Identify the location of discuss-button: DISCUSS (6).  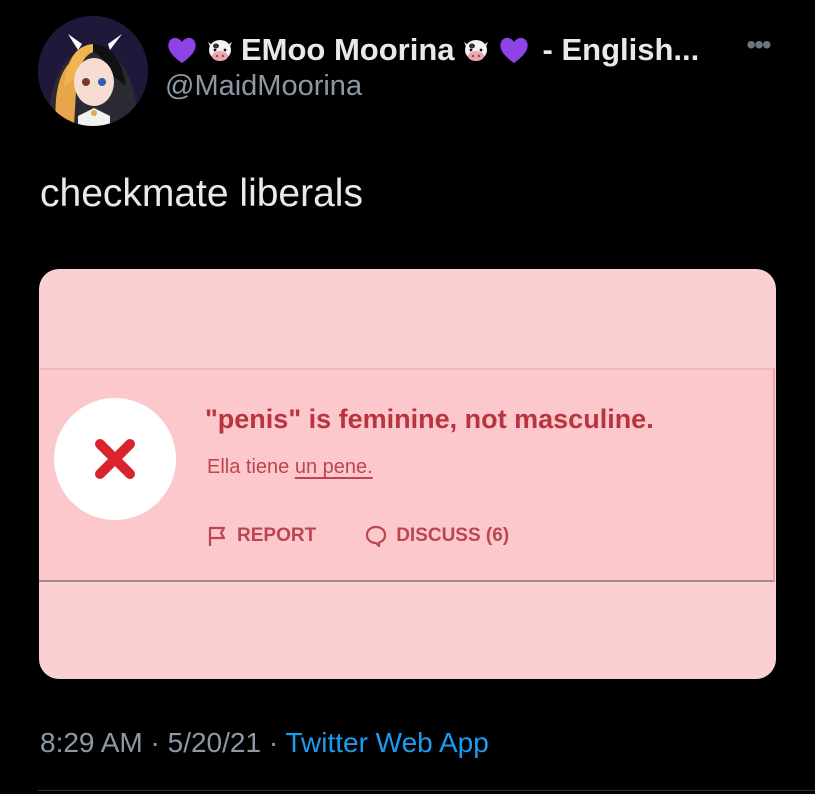
(436, 536).